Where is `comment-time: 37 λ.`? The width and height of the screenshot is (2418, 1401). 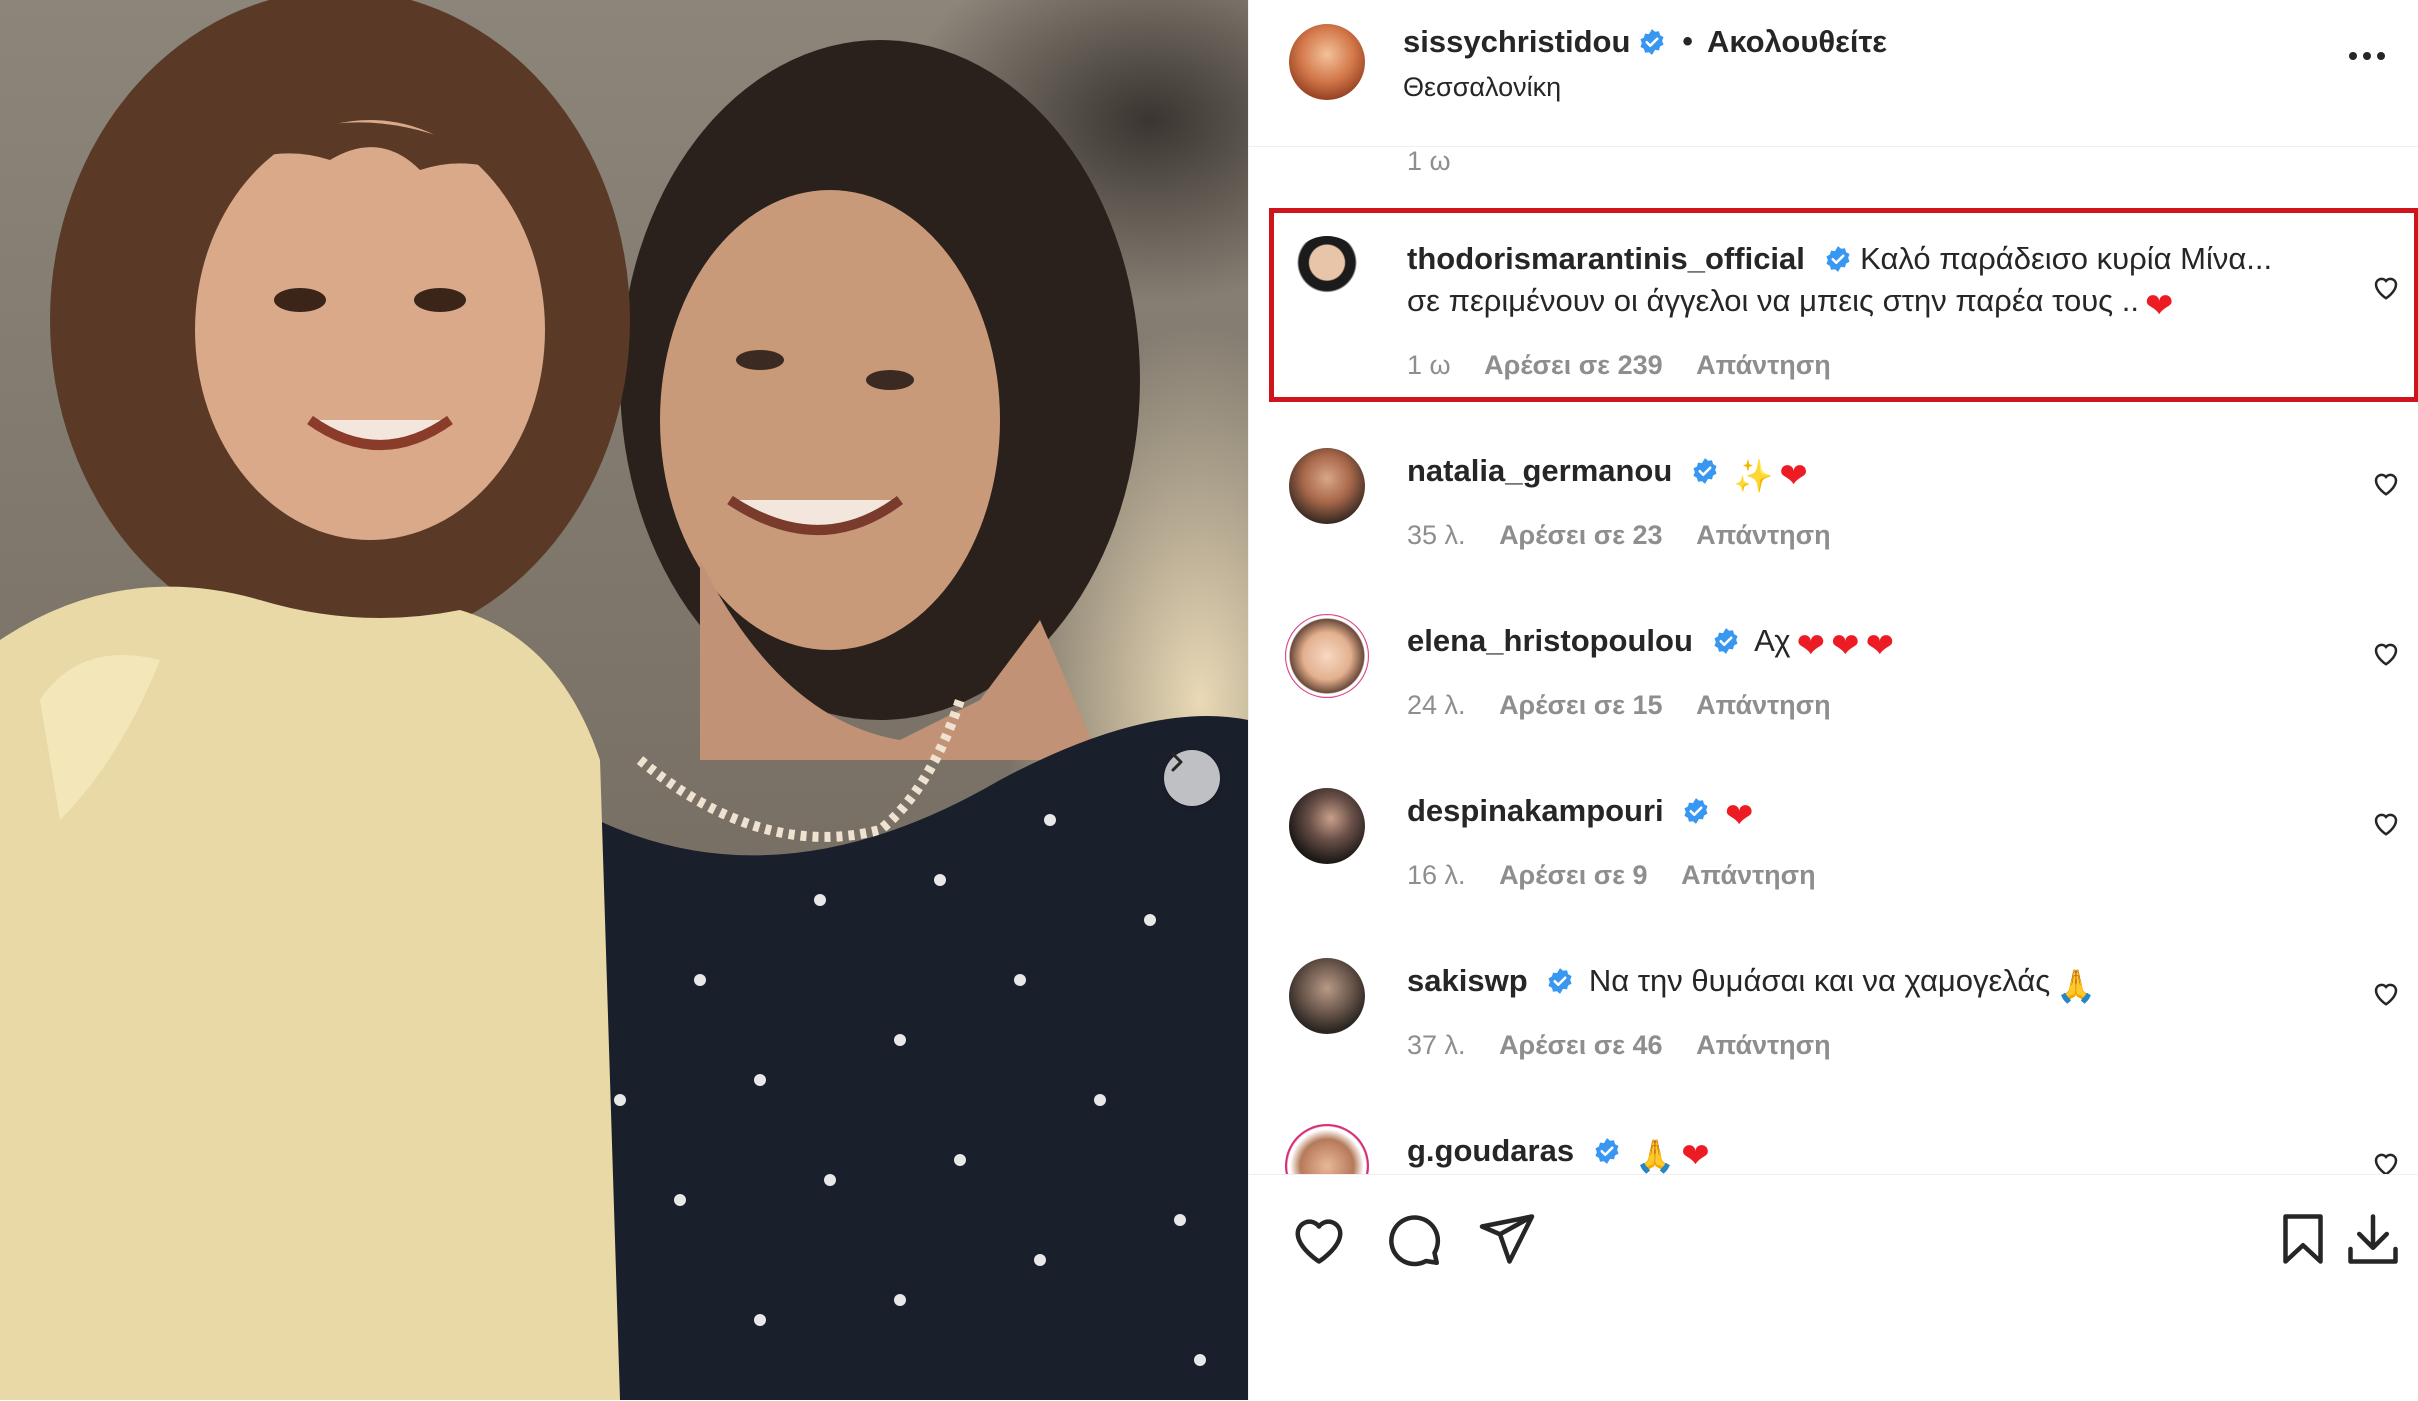
comment-time: 37 λ. is located at coordinates (1436, 1045).